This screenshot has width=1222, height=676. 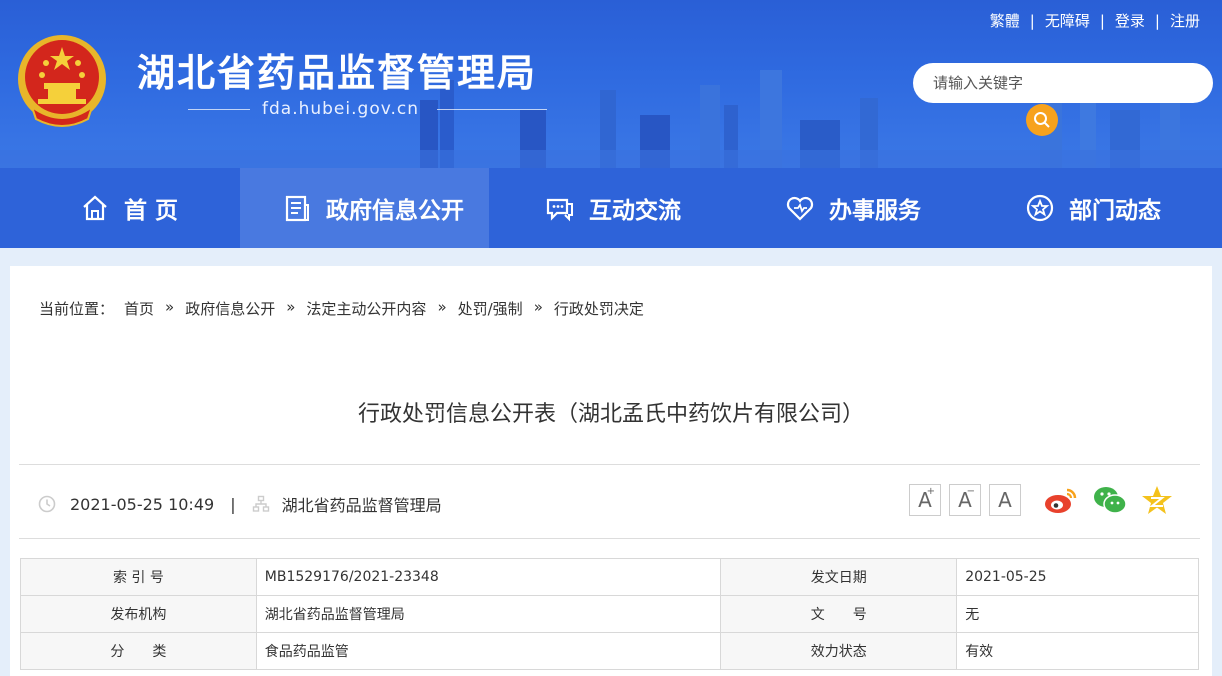 What do you see at coordinates (1115, 211) in the screenshot?
I see `nav-label: 部门动态` at bounding box center [1115, 211].